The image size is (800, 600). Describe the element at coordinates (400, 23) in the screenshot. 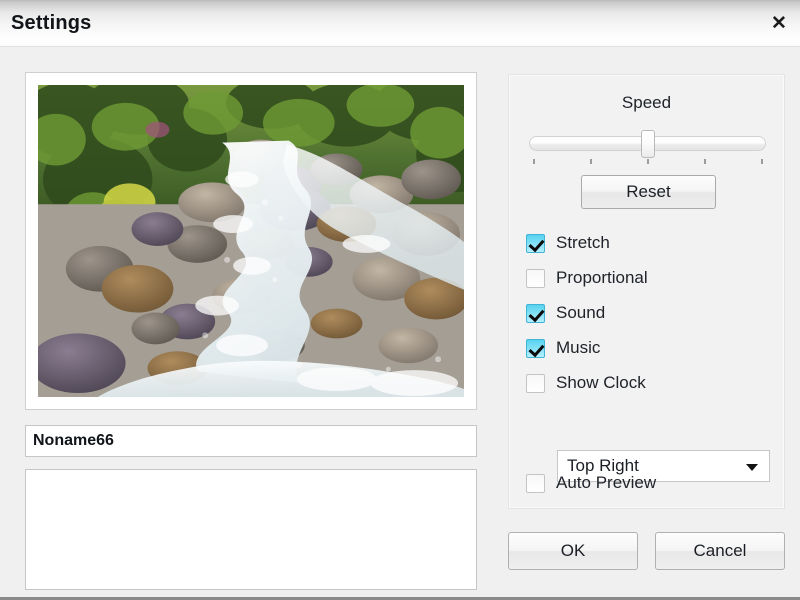

I see `title-bar: Settings ✕` at that location.